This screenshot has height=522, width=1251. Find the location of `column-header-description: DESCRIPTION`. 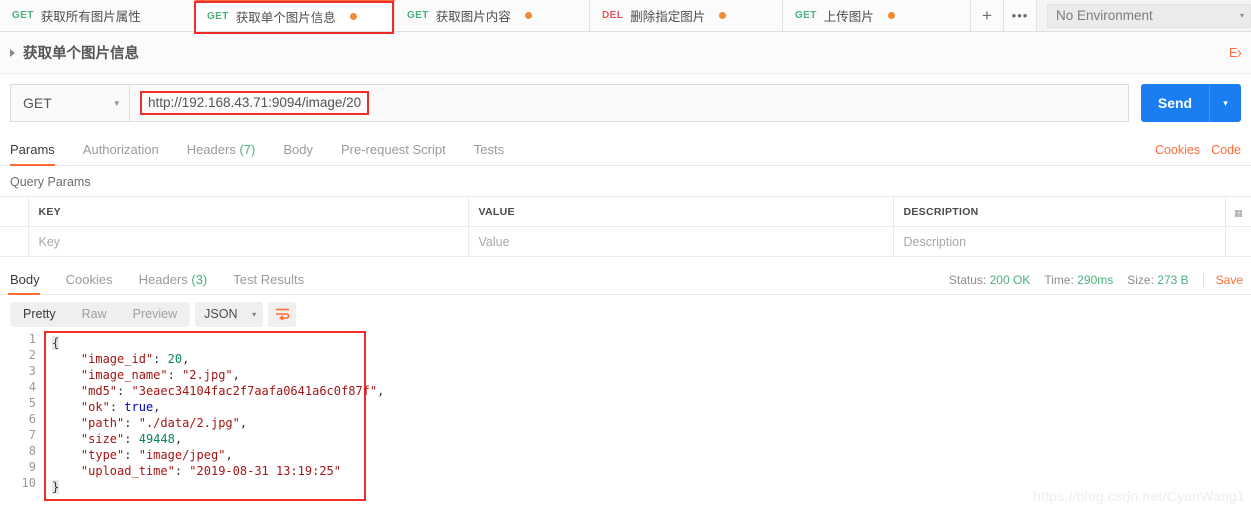

column-header-description: DESCRIPTION is located at coordinates (1059, 211).